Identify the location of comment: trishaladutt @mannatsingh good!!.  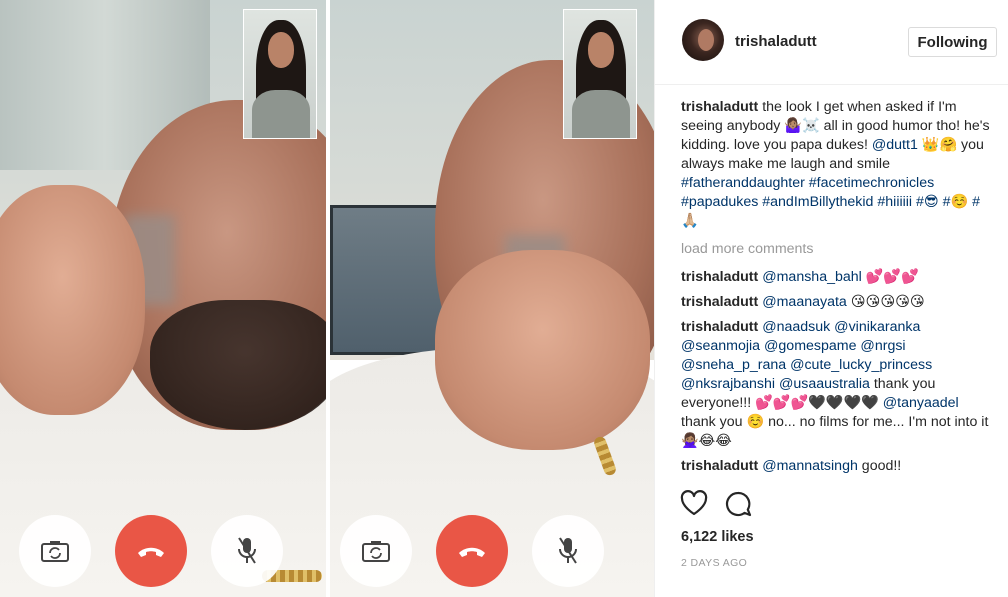
(838, 466).